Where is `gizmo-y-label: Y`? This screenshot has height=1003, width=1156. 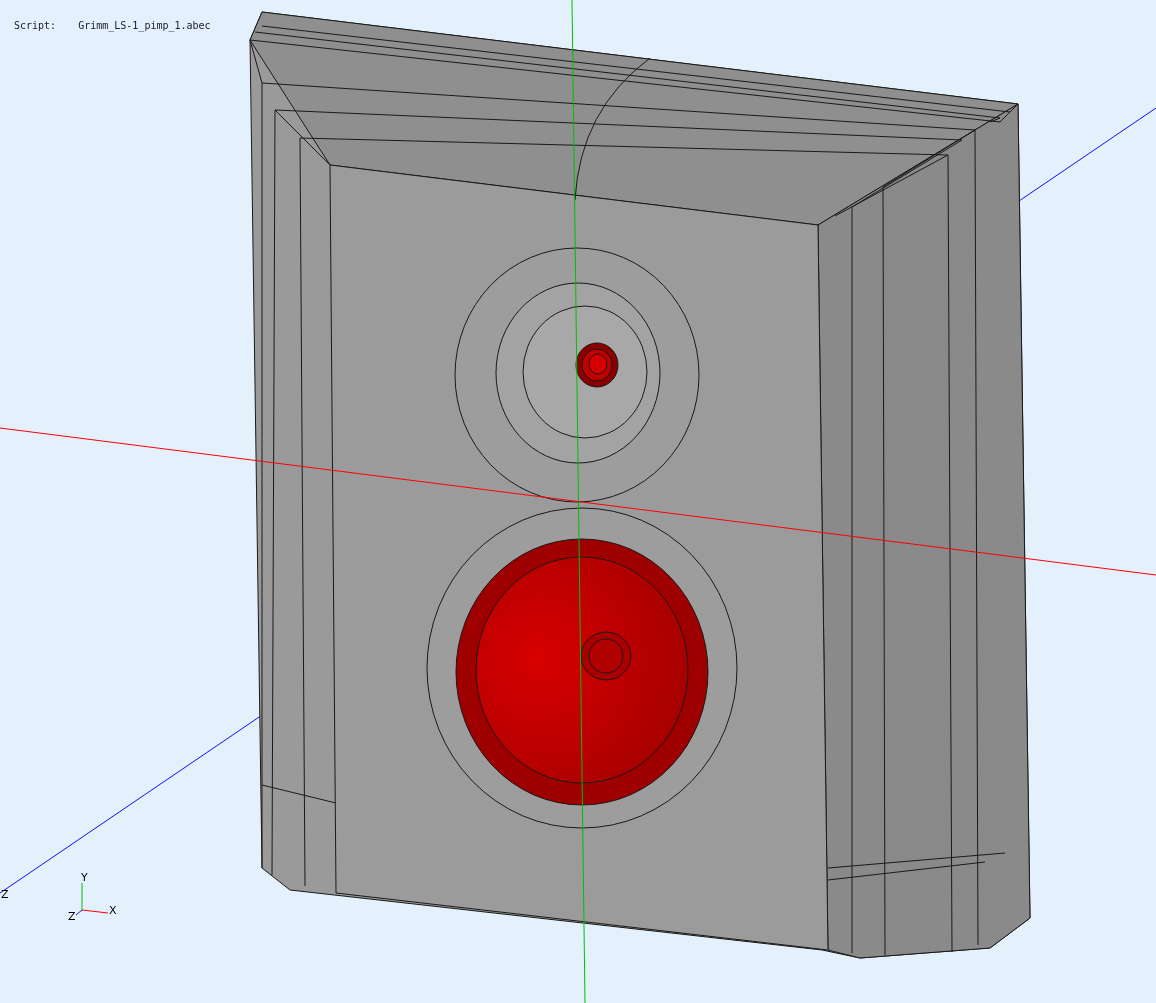
gizmo-y-label: Y is located at coordinates (84, 877).